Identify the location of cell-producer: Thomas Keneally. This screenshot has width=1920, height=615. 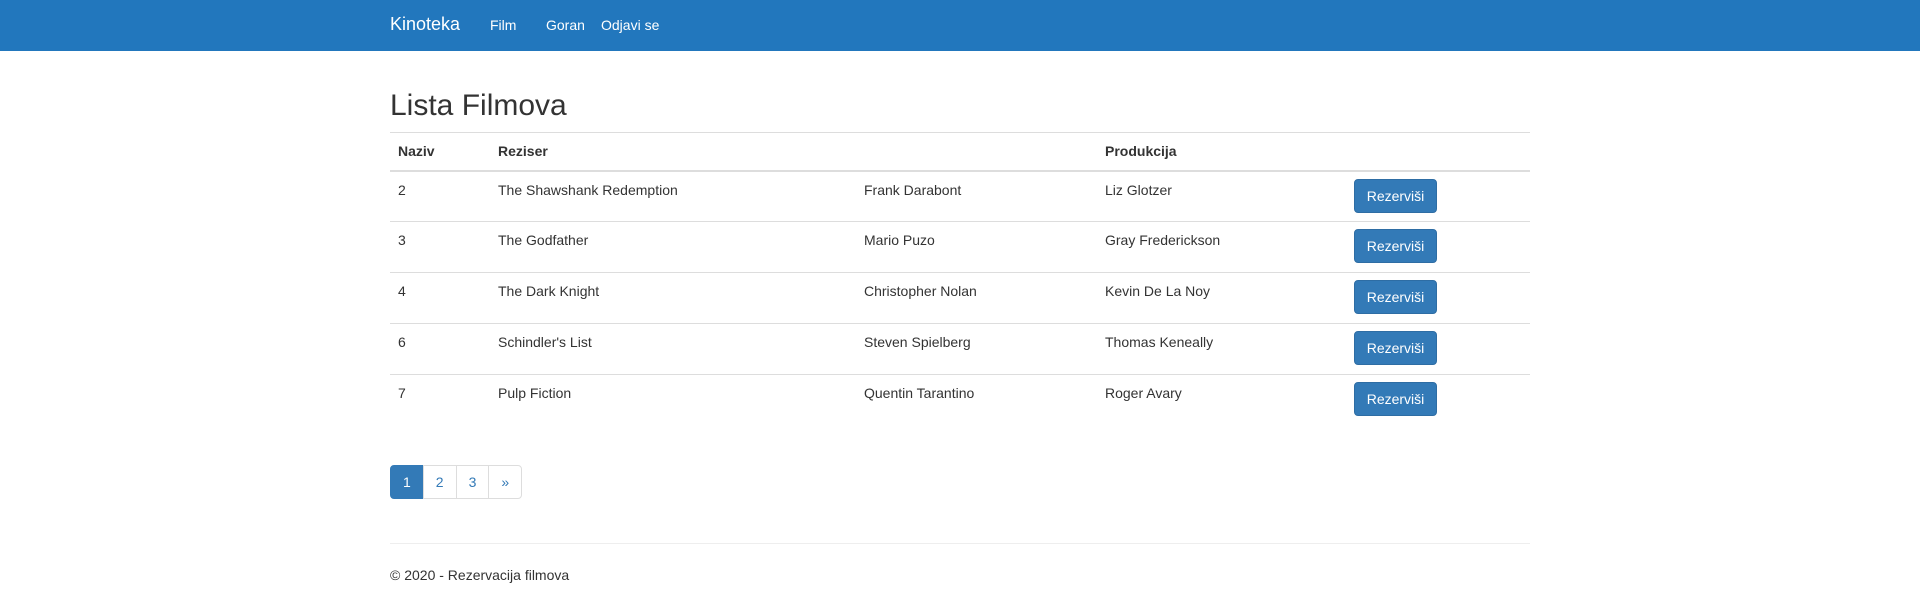
(1221, 349).